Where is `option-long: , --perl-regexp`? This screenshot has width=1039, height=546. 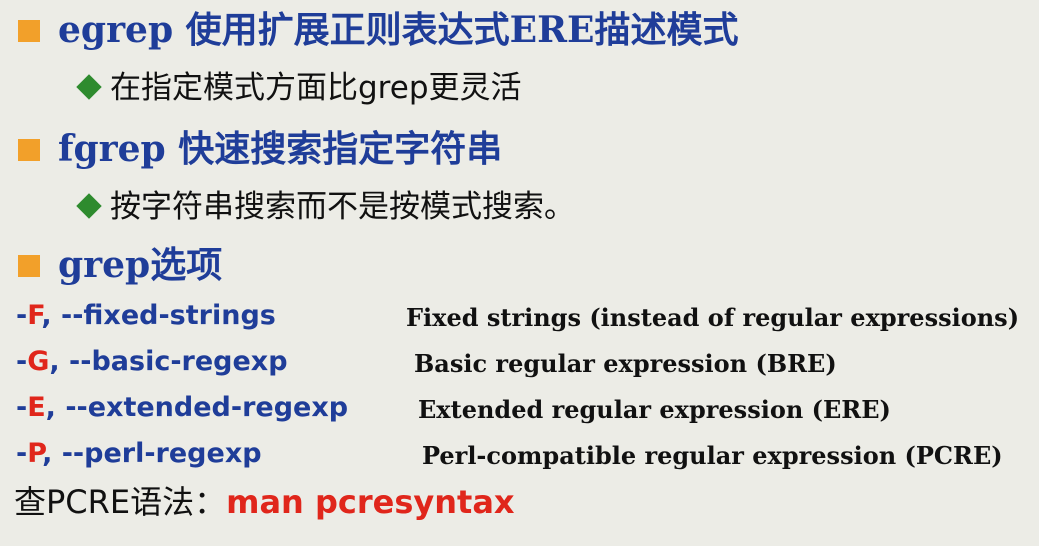
option-long: , --perl-regexp is located at coordinates (152, 453).